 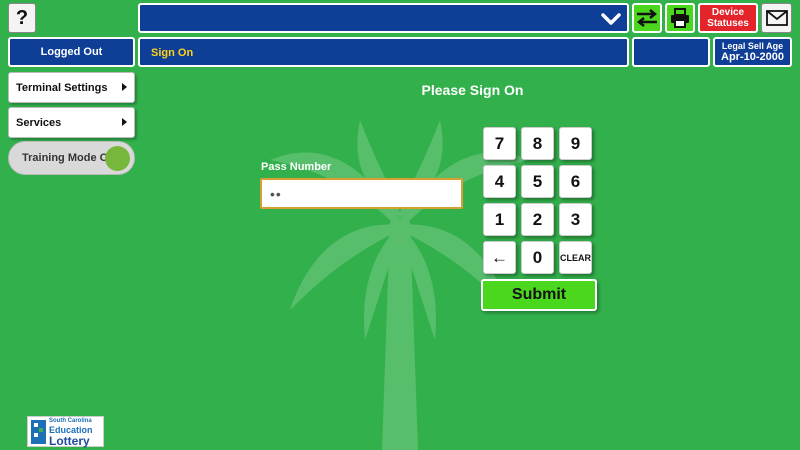 I want to click on sidebar-item-services: Services, so click(x=71, y=122).